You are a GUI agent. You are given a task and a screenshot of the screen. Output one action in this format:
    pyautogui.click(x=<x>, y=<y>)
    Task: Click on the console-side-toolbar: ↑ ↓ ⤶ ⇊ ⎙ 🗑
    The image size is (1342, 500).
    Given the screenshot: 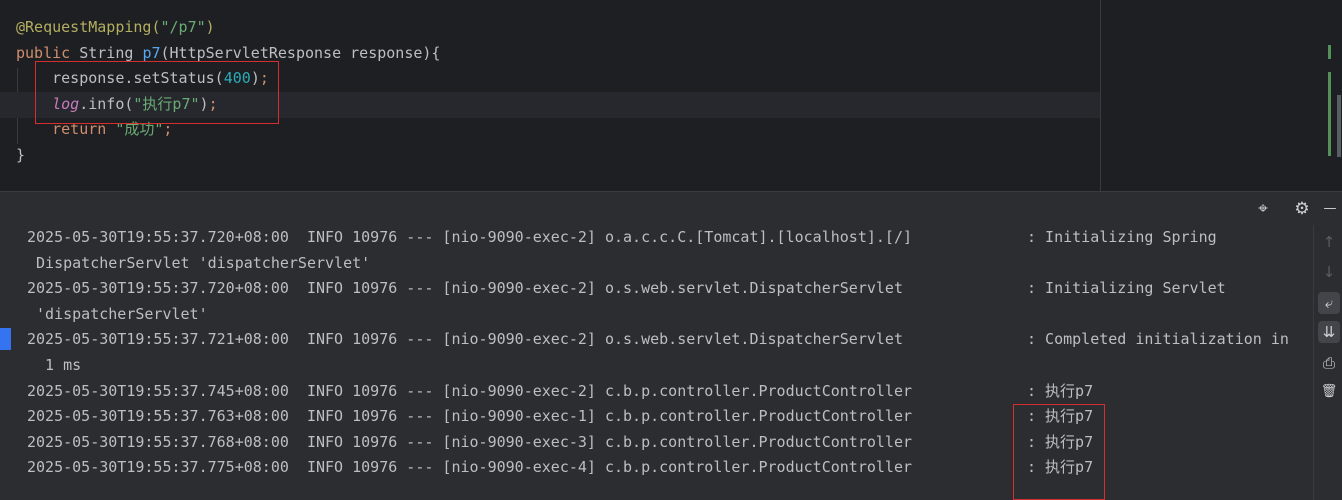 What is the action you would take?
    pyautogui.click(x=1327, y=362)
    